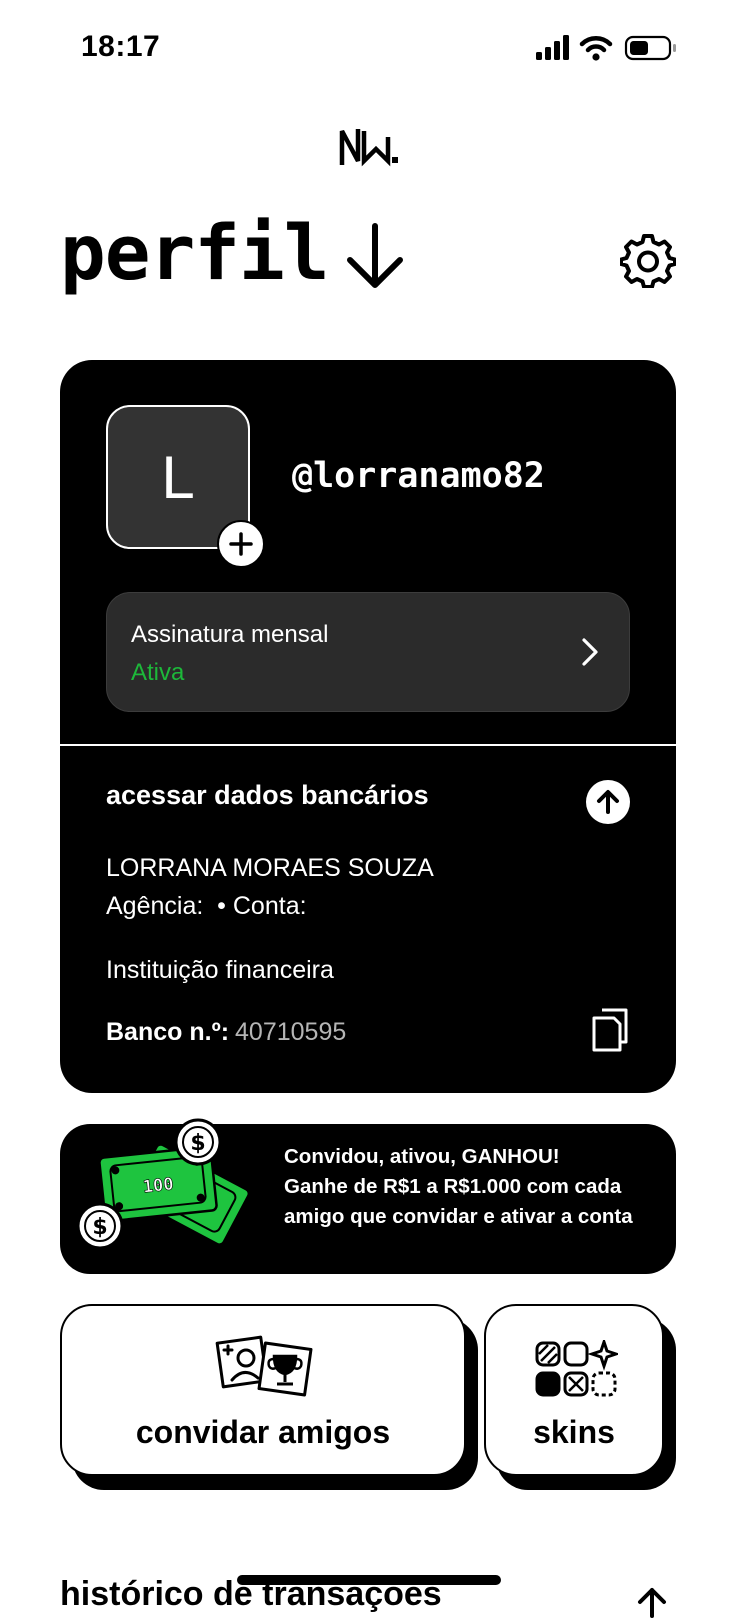 The image size is (739, 1624). What do you see at coordinates (270, 868) in the screenshot?
I see `account-holder-name: LORRANA MORAES SOUZA` at bounding box center [270, 868].